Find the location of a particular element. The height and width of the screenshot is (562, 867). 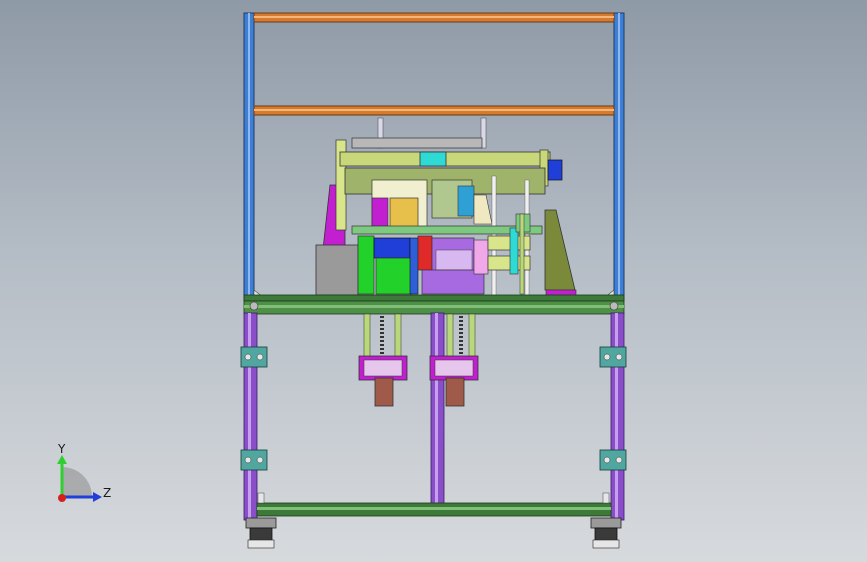

table-top is located at coordinates (434, 304).